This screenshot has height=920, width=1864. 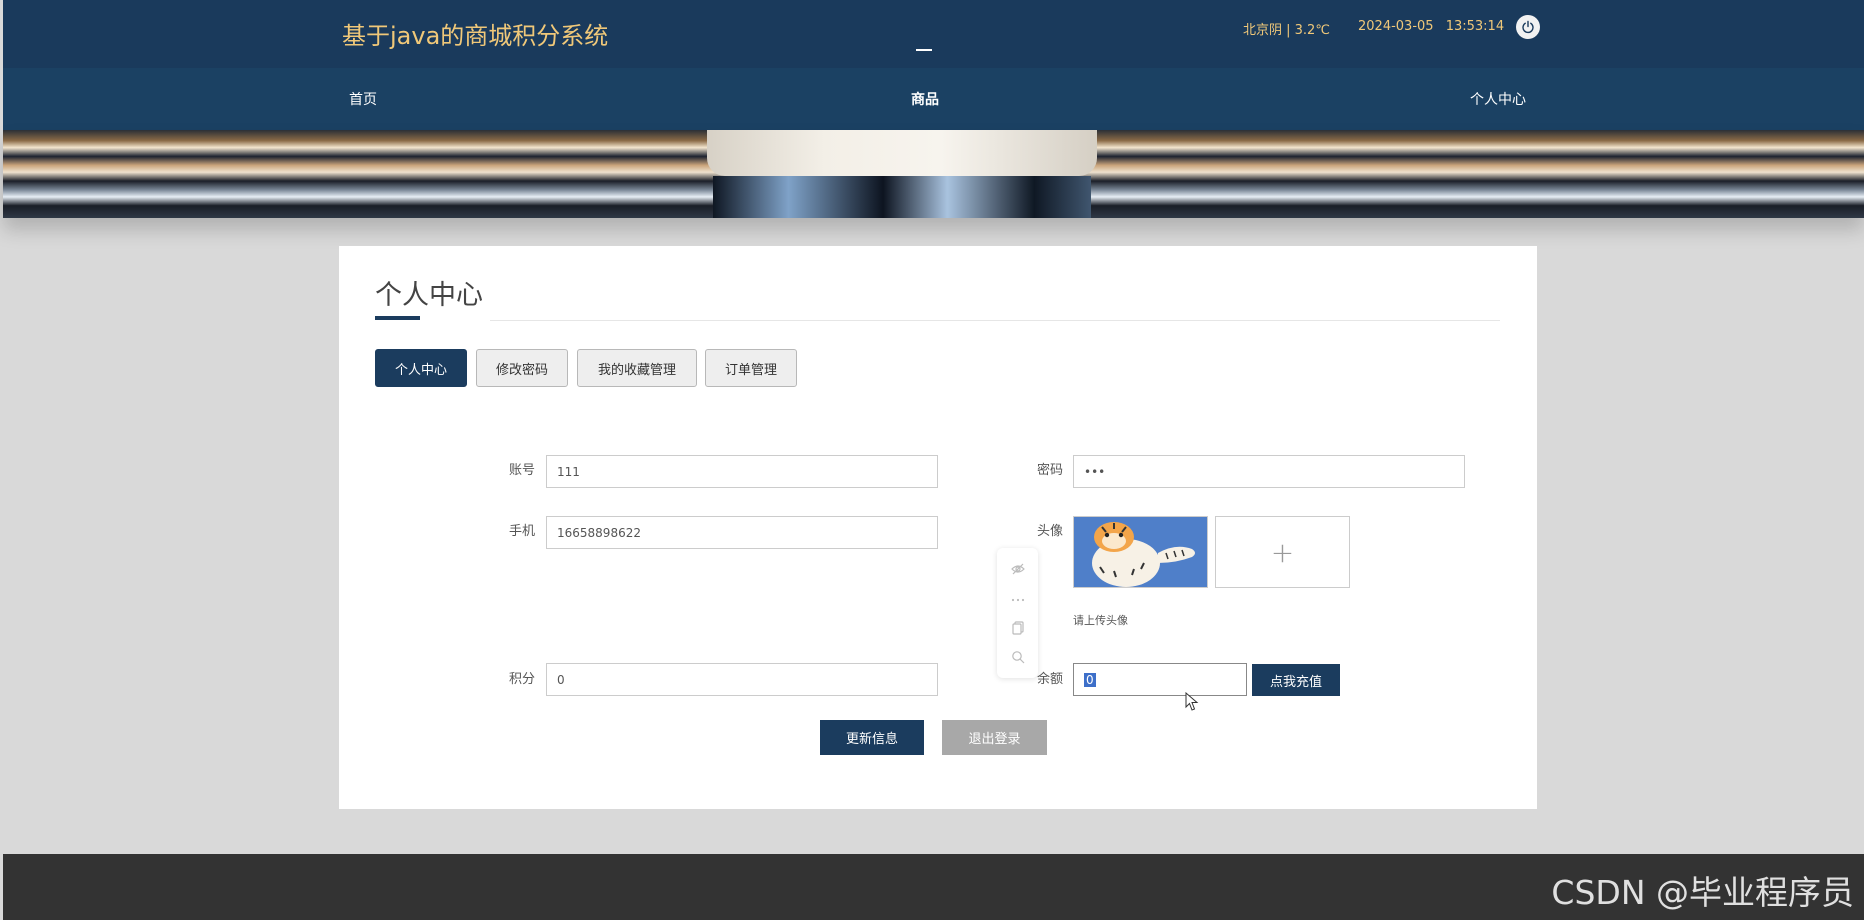 I want to click on site-title: 基于java的商城积分系统, so click(x=475, y=36).